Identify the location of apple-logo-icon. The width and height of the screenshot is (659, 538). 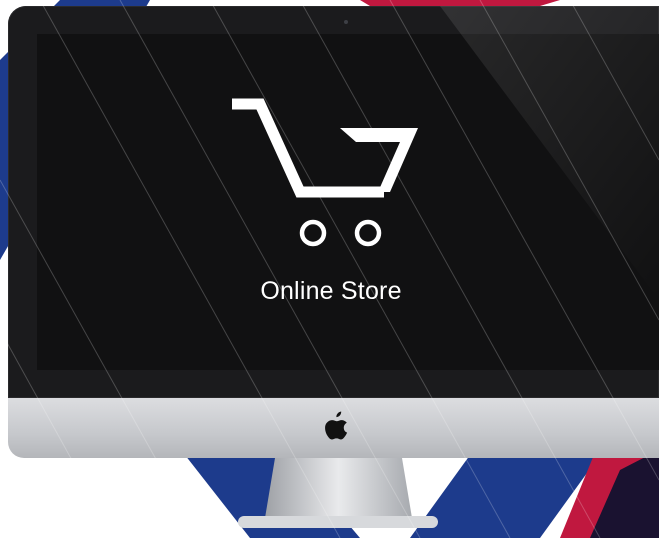
(336, 425).